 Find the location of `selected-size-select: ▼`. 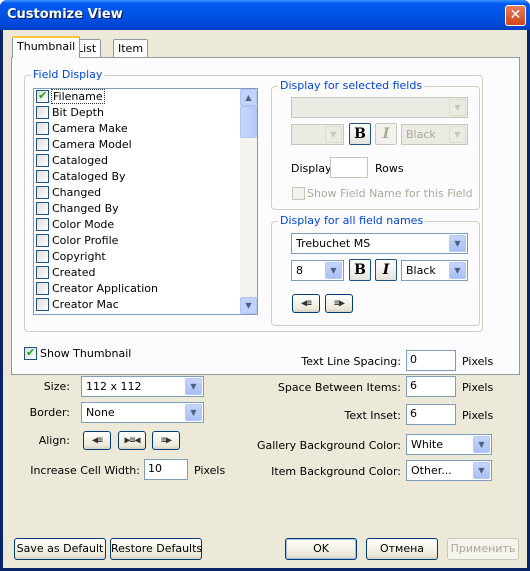

selected-size-select: ▼ is located at coordinates (317, 134).